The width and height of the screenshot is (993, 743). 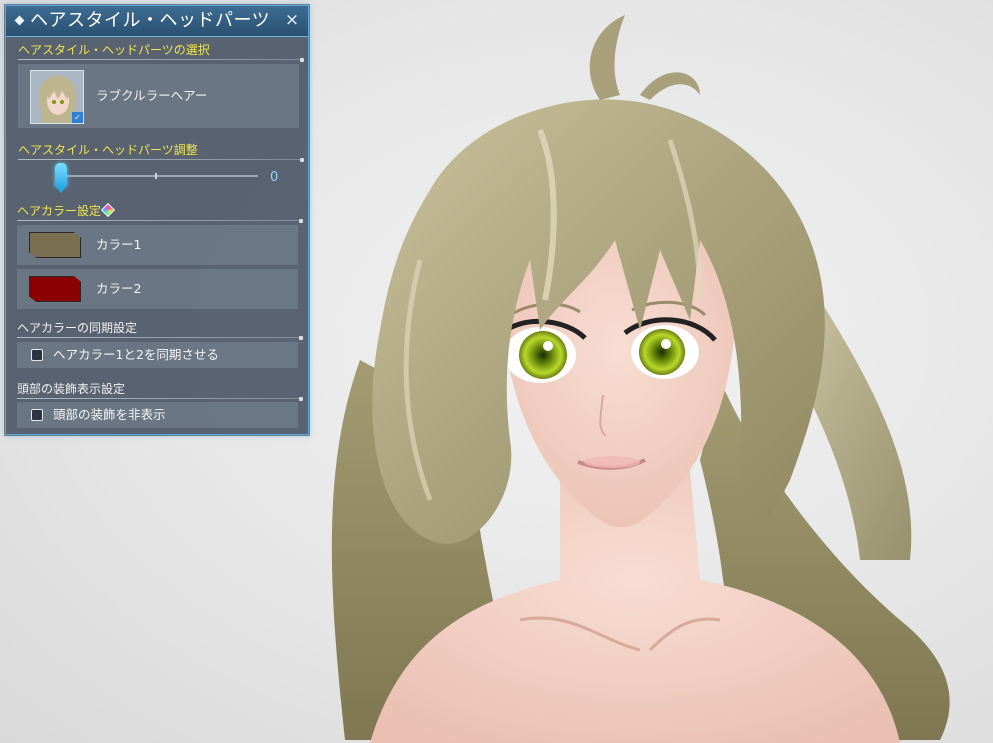 What do you see at coordinates (37, 355) in the screenshot?
I see `sync-checkbox` at bounding box center [37, 355].